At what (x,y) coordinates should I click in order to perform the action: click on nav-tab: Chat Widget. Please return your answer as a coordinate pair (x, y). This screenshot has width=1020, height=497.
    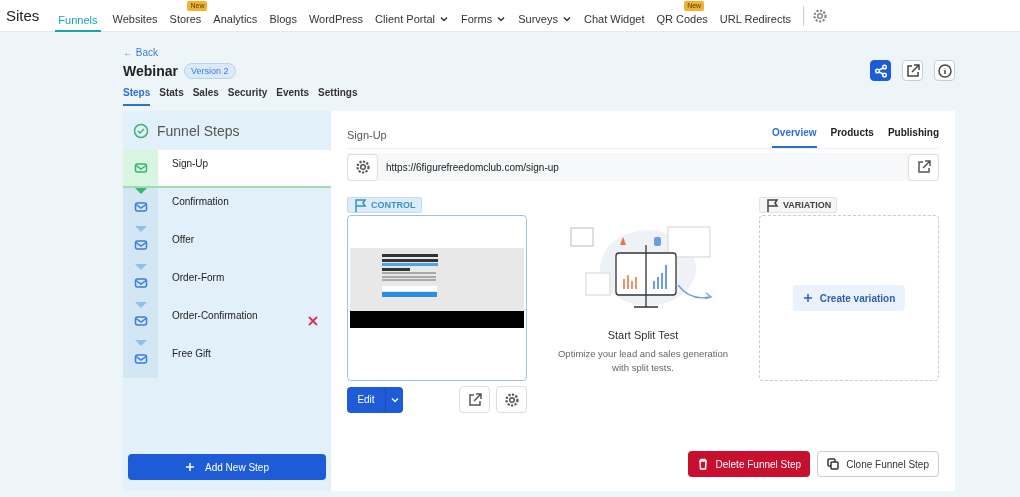
    Looking at the image, I should click on (614, 21).